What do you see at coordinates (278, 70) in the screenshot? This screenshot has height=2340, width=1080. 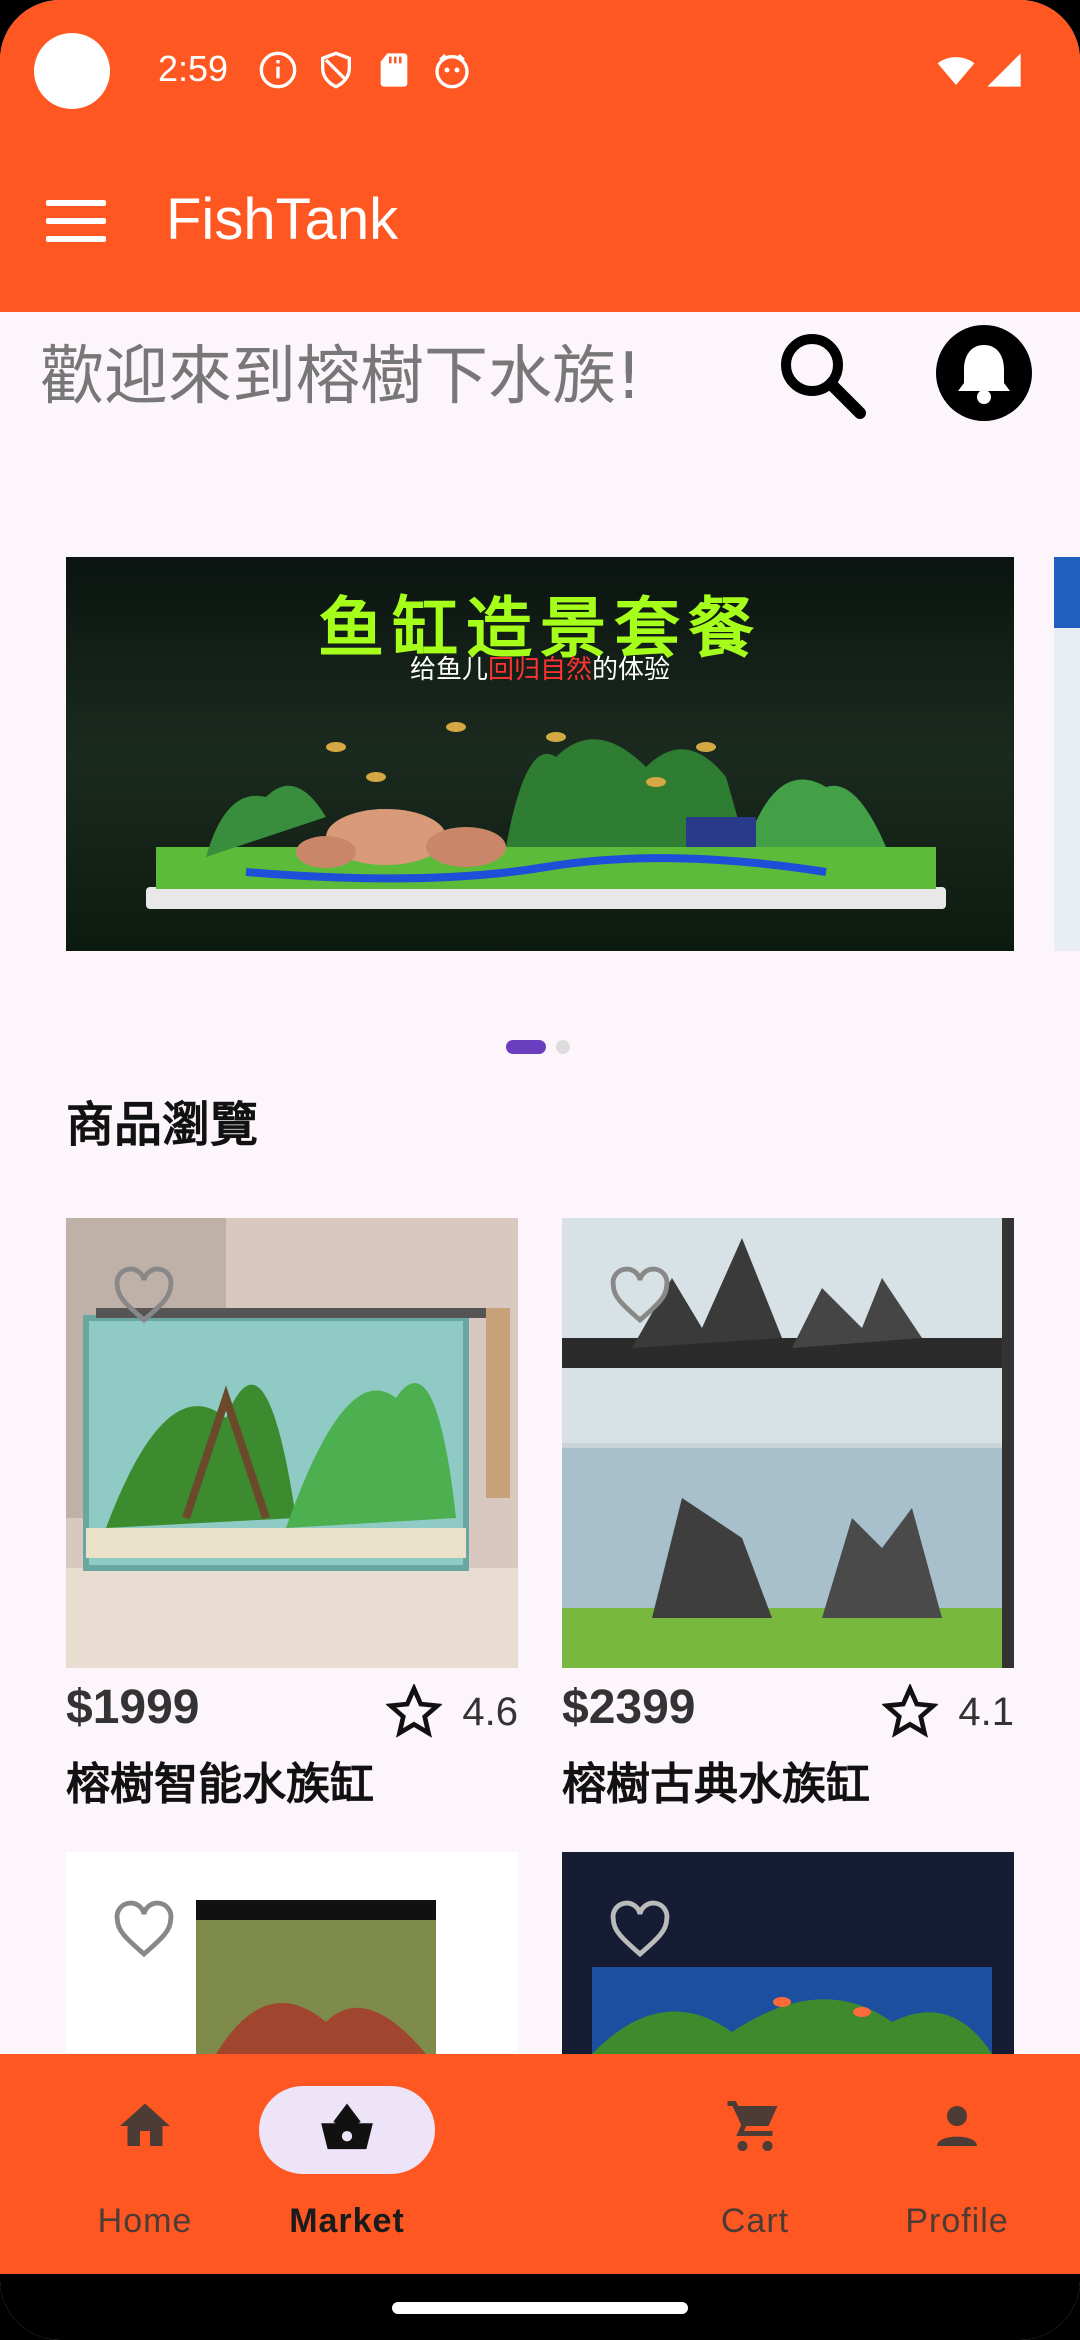 I see `info-icon` at bounding box center [278, 70].